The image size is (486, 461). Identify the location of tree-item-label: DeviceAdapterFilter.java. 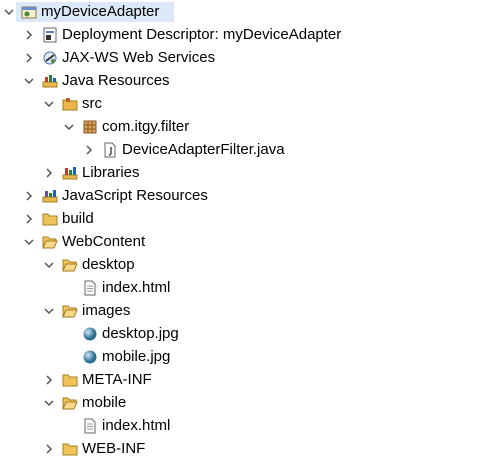
(203, 149).